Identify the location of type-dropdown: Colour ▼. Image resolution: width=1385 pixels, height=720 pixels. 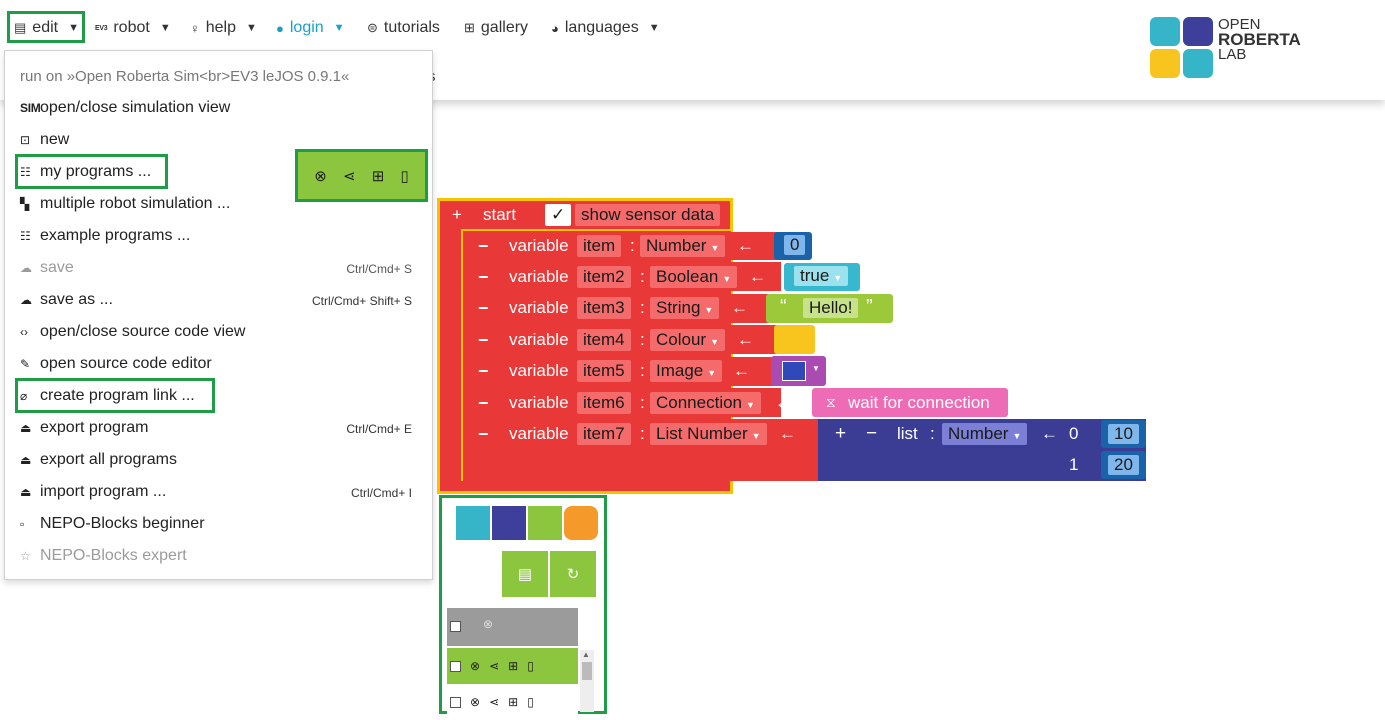
(688, 340).